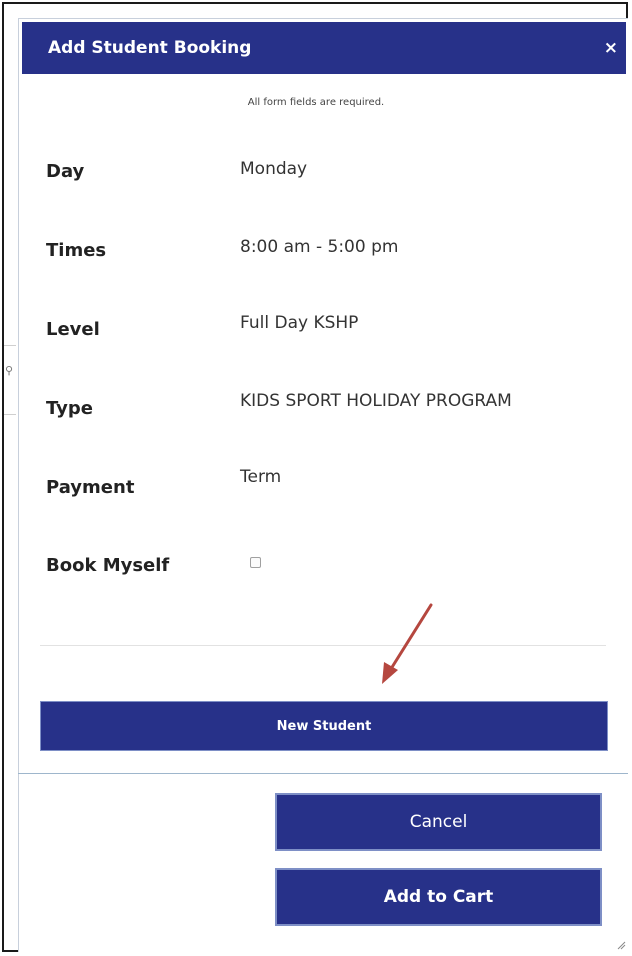  What do you see at coordinates (438, 897) in the screenshot?
I see `add-to-cart-button: Add to Cart` at bounding box center [438, 897].